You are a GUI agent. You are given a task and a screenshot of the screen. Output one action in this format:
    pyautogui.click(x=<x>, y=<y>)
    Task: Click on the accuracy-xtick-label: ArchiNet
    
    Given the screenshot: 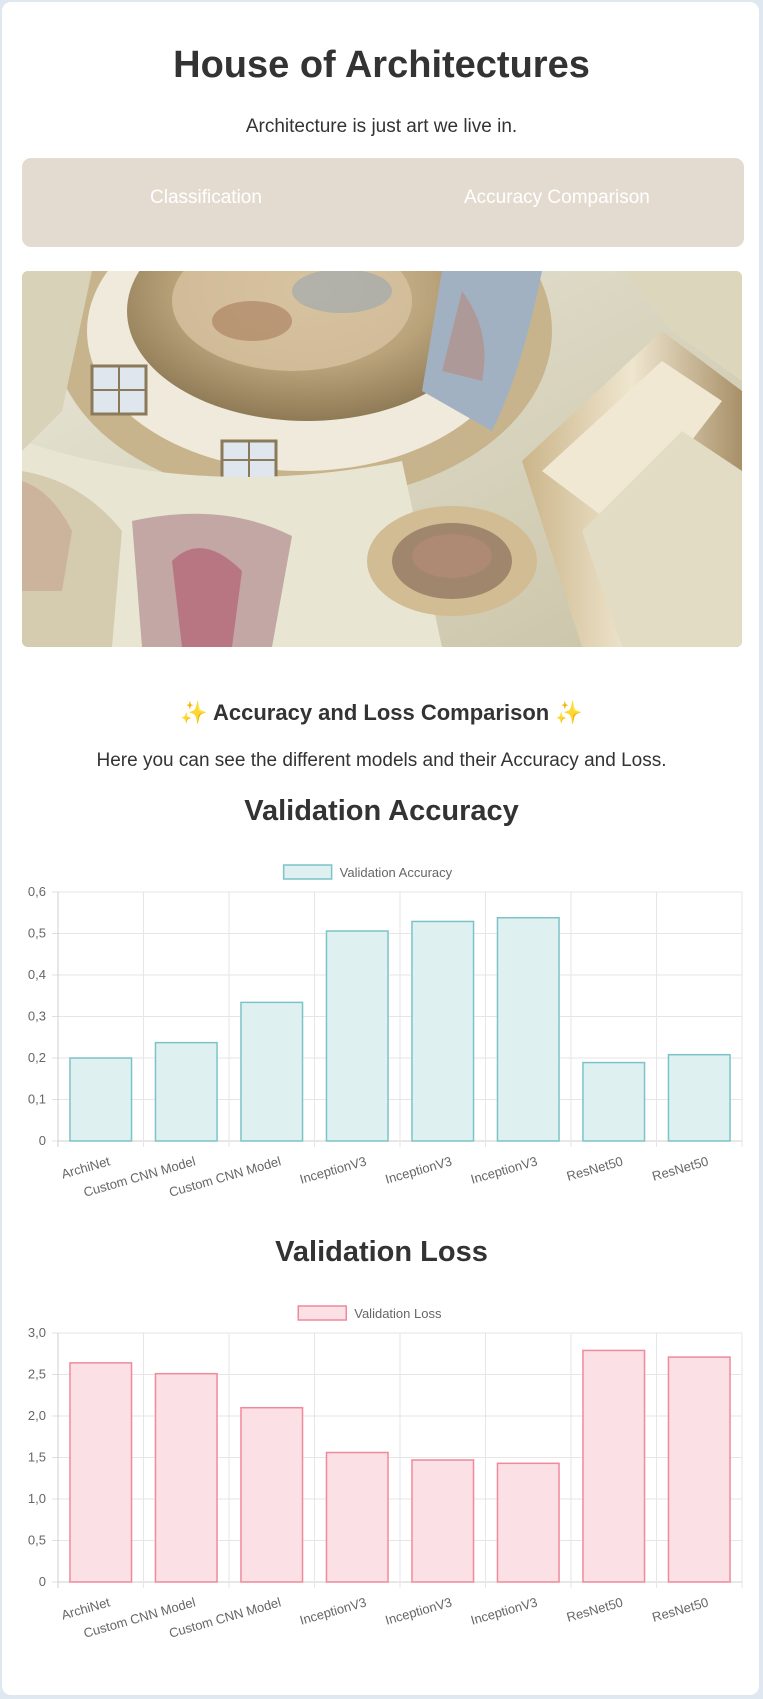 What is the action you would take?
    pyautogui.click(x=86, y=1167)
    